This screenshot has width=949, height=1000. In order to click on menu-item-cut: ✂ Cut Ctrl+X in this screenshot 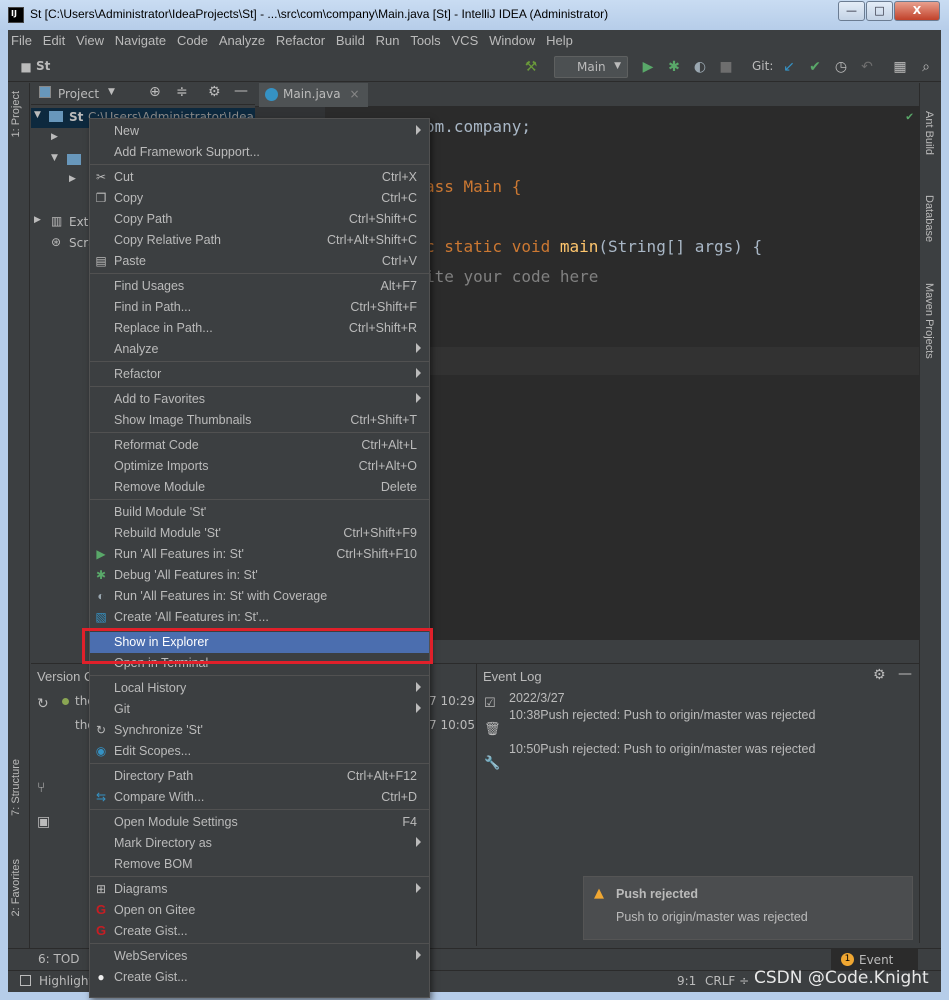, I will do `click(259, 177)`.